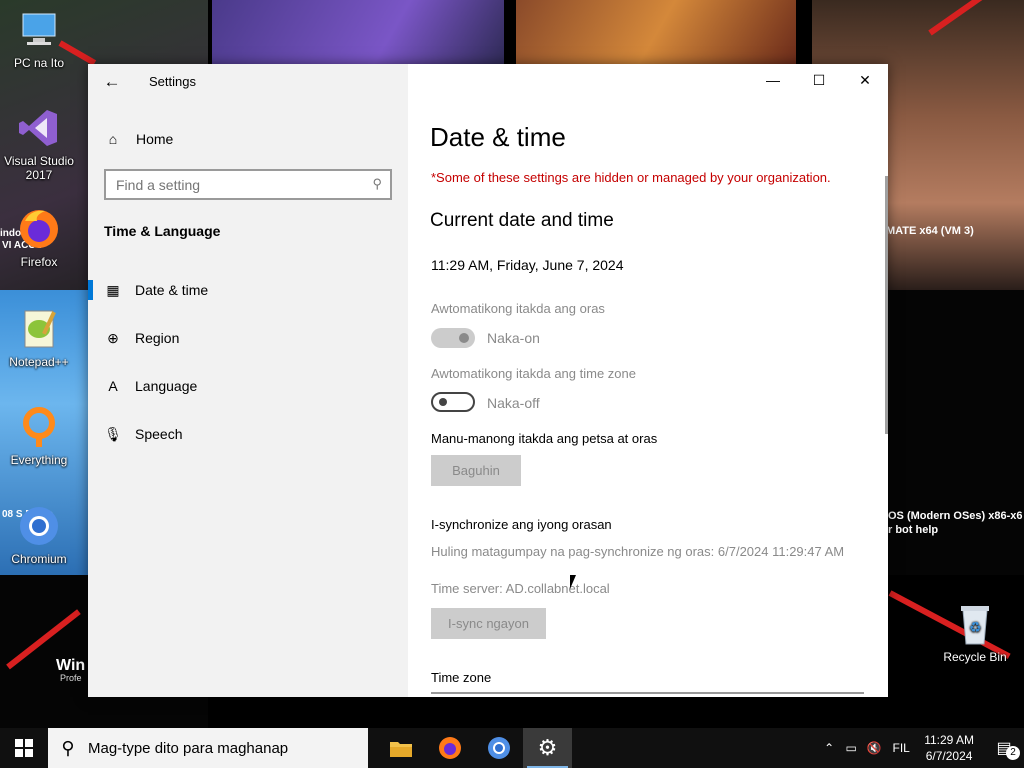 This screenshot has width=1024, height=768. What do you see at coordinates (248, 386) in the screenshot?
I see `sidebar-item-language: A Language` at bounding box center [248, 386].